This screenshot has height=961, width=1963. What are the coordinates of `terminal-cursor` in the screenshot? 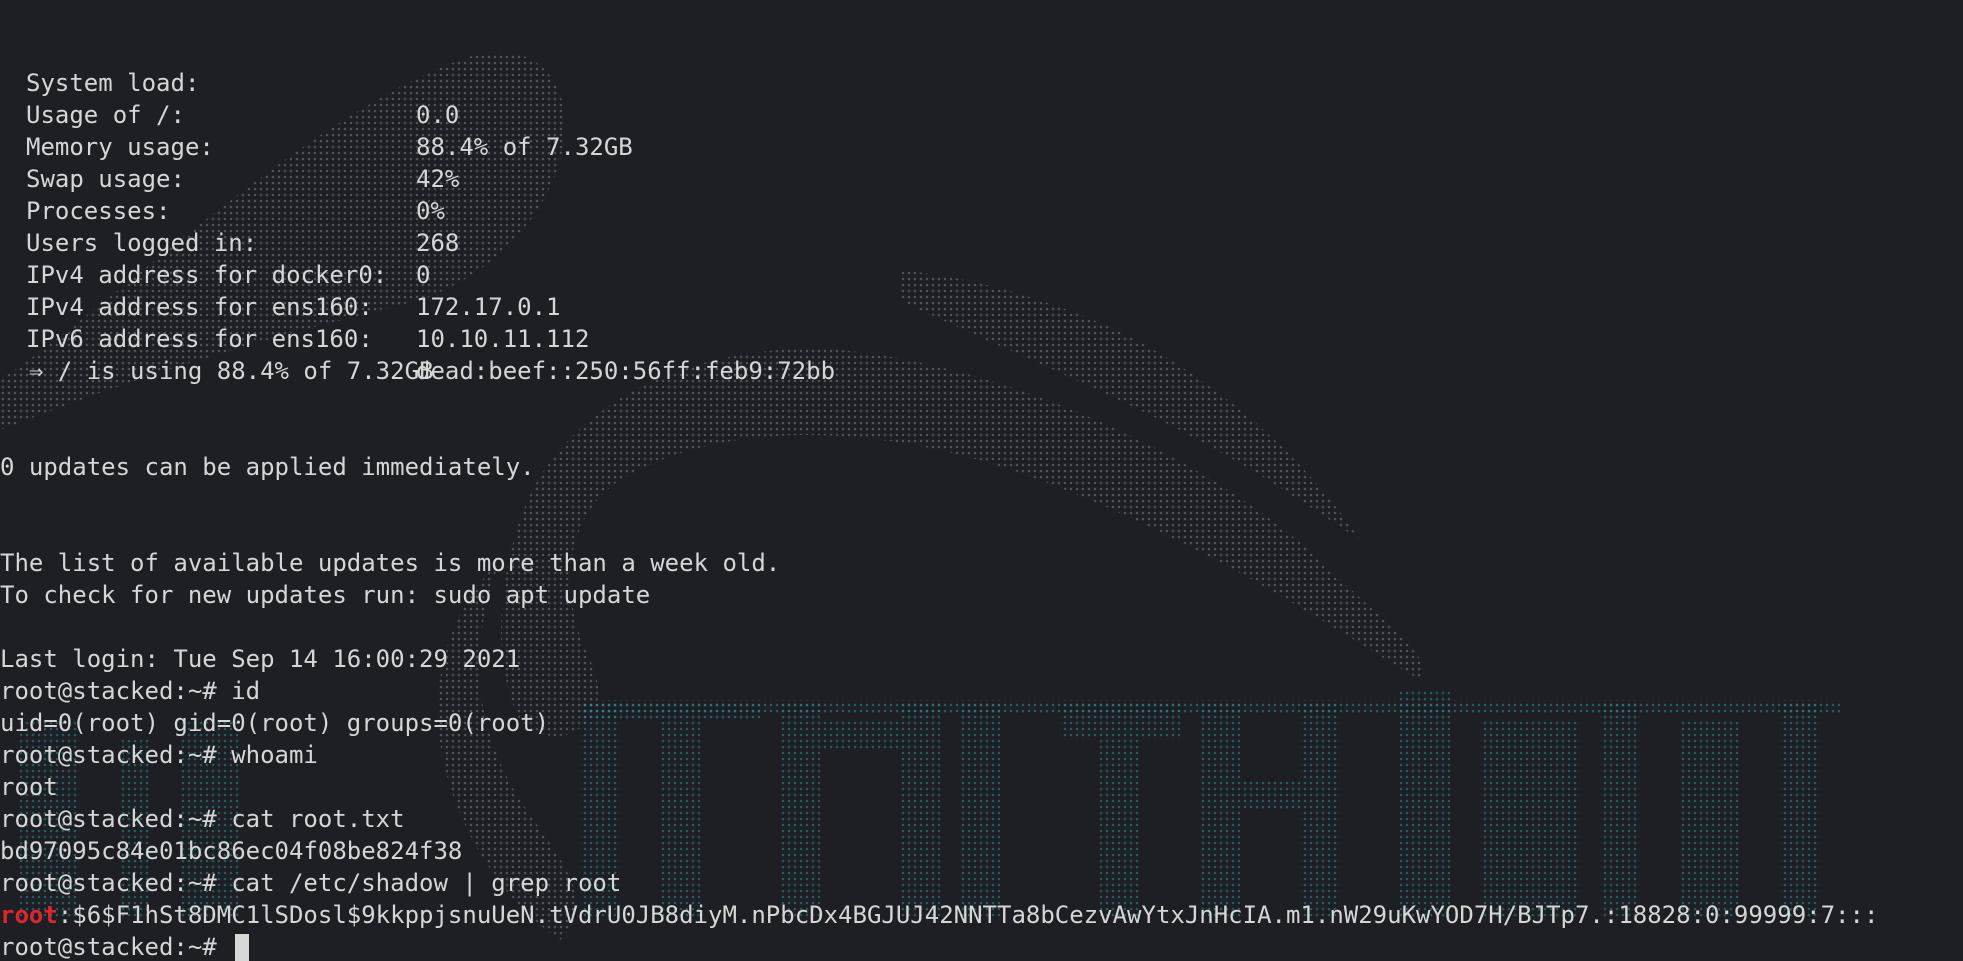 It's located at (242, 947).